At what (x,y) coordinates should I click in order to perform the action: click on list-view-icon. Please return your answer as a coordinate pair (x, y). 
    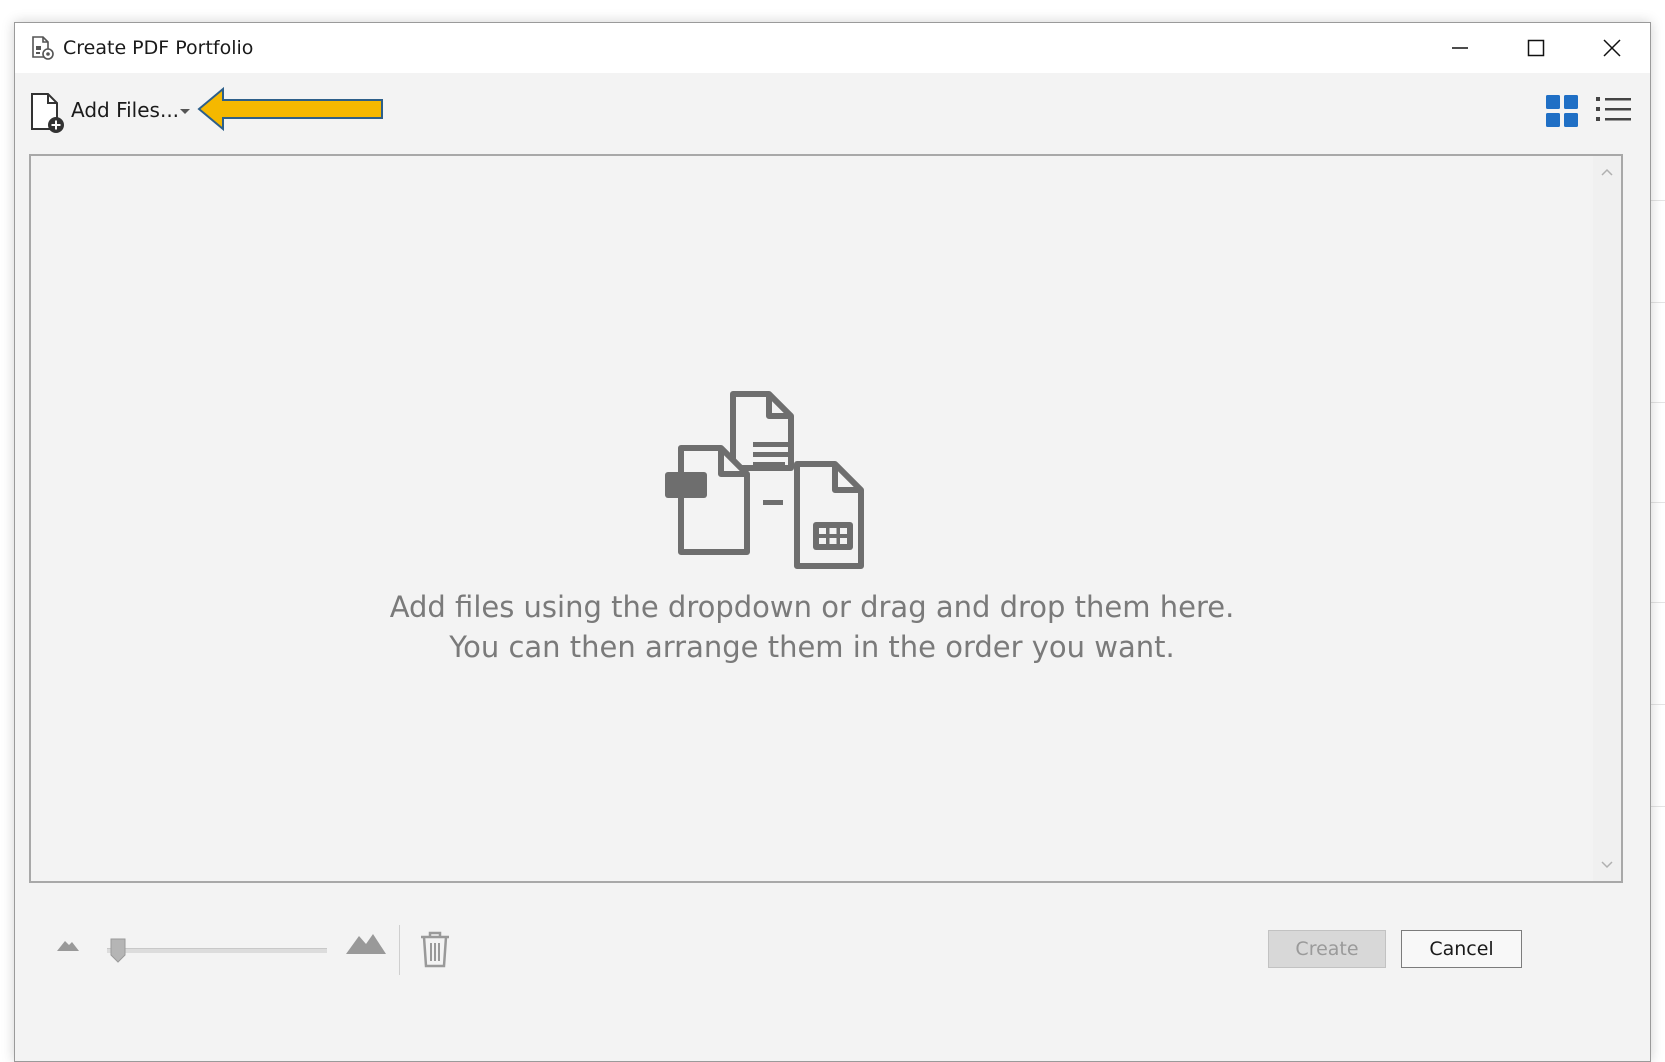
    Looking at the image, I should click on (1614, 111).